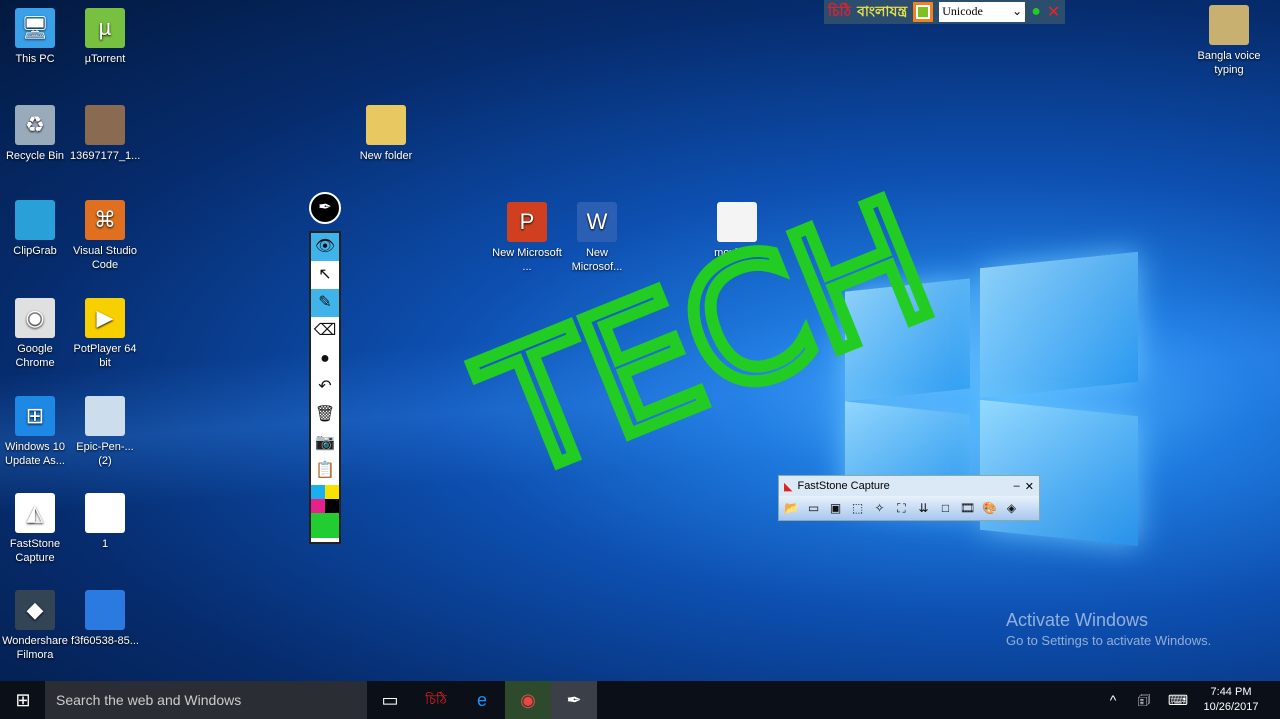  Describe the element at coordinates (923, 508) in the screenshot. I see `capture-scrolling-icon: ⇊` at that location.